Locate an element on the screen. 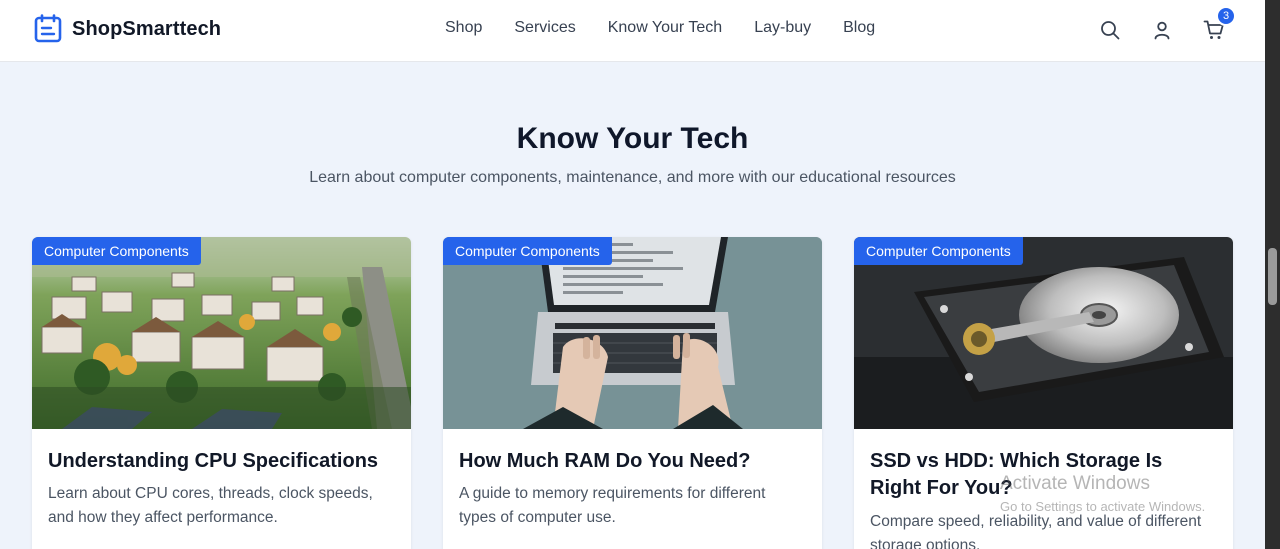  header-actions: 3 is located at coordinates (1166, 24).